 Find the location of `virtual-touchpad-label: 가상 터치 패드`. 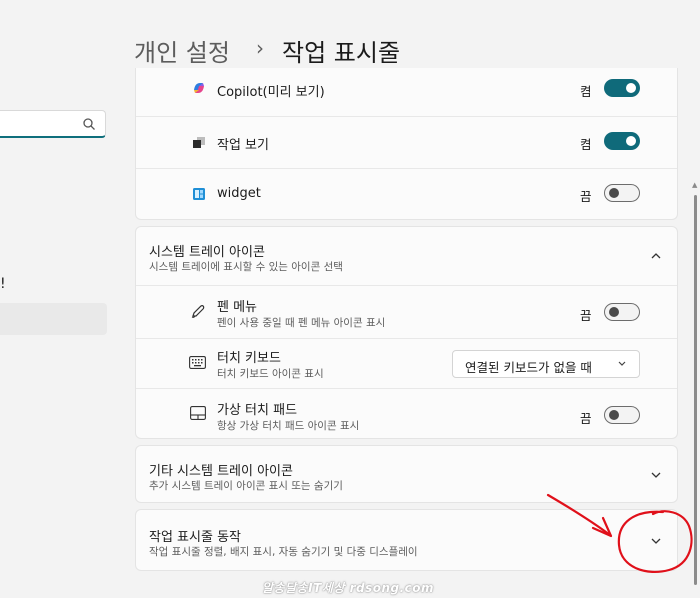

virtual-touchpad-label: 가상 터치 패드 is located at coordinates (257, 410).